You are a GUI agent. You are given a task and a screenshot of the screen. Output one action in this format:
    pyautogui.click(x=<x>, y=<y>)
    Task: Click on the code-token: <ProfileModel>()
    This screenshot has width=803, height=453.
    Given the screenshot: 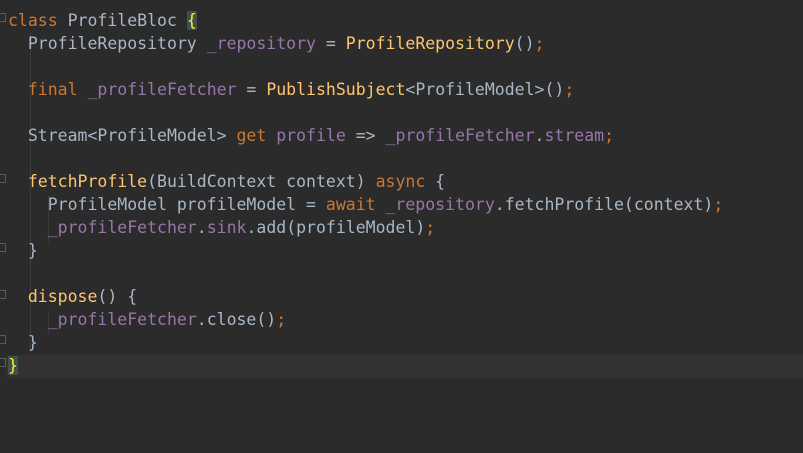 What is the action you would take?
    pyautogui.click(x=485, y=89)
    